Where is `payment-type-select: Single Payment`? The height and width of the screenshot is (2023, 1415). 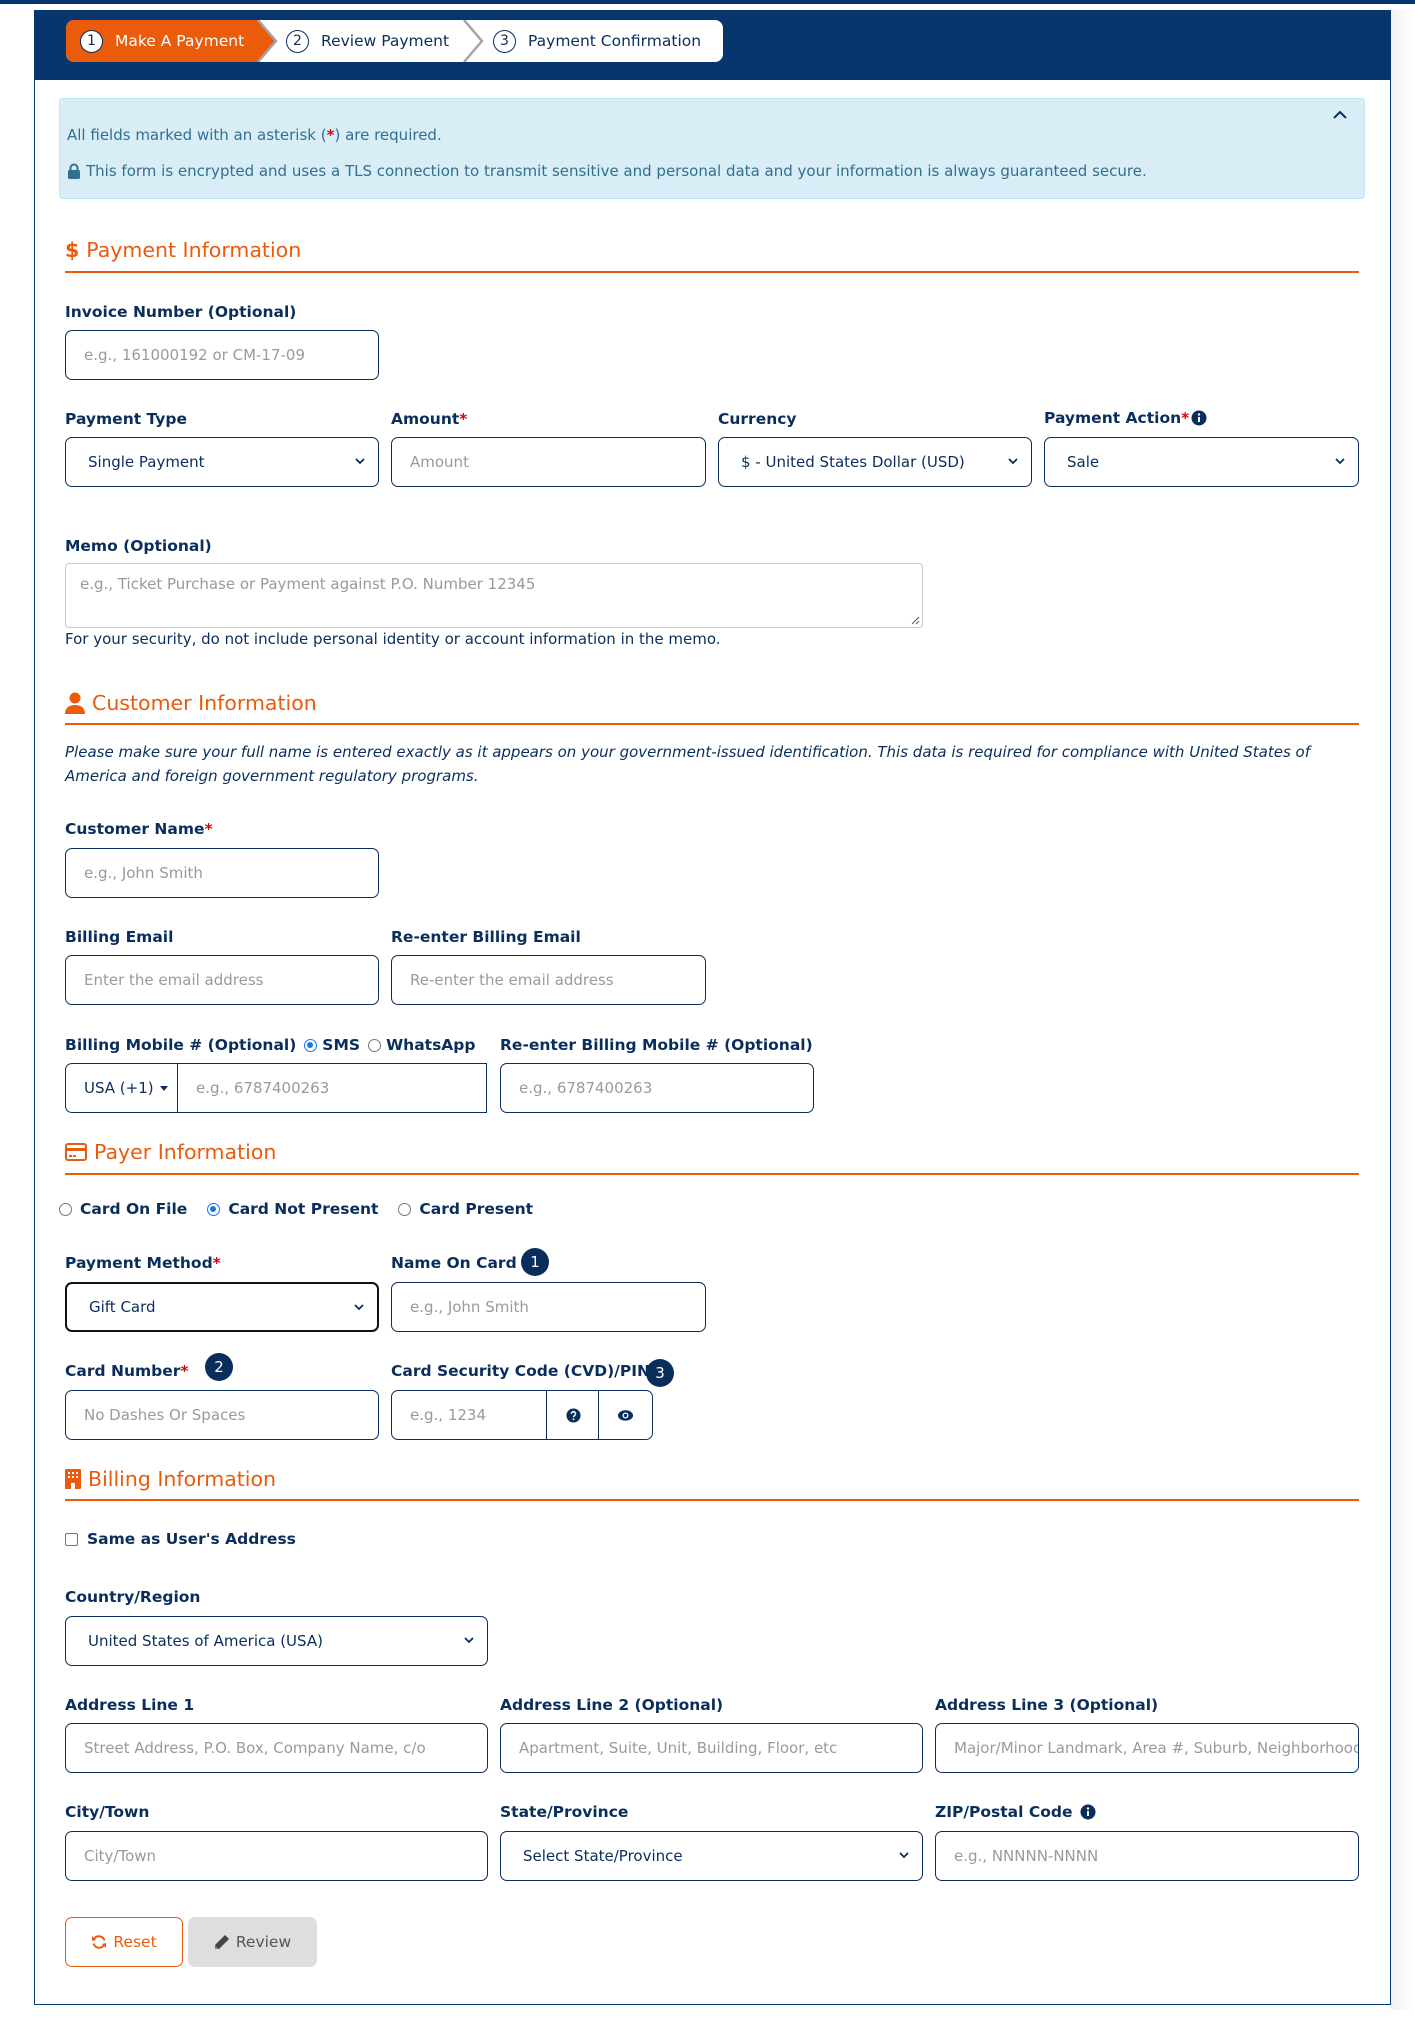 payment-type-select: Single Payment is located at coordinates (222, 462).